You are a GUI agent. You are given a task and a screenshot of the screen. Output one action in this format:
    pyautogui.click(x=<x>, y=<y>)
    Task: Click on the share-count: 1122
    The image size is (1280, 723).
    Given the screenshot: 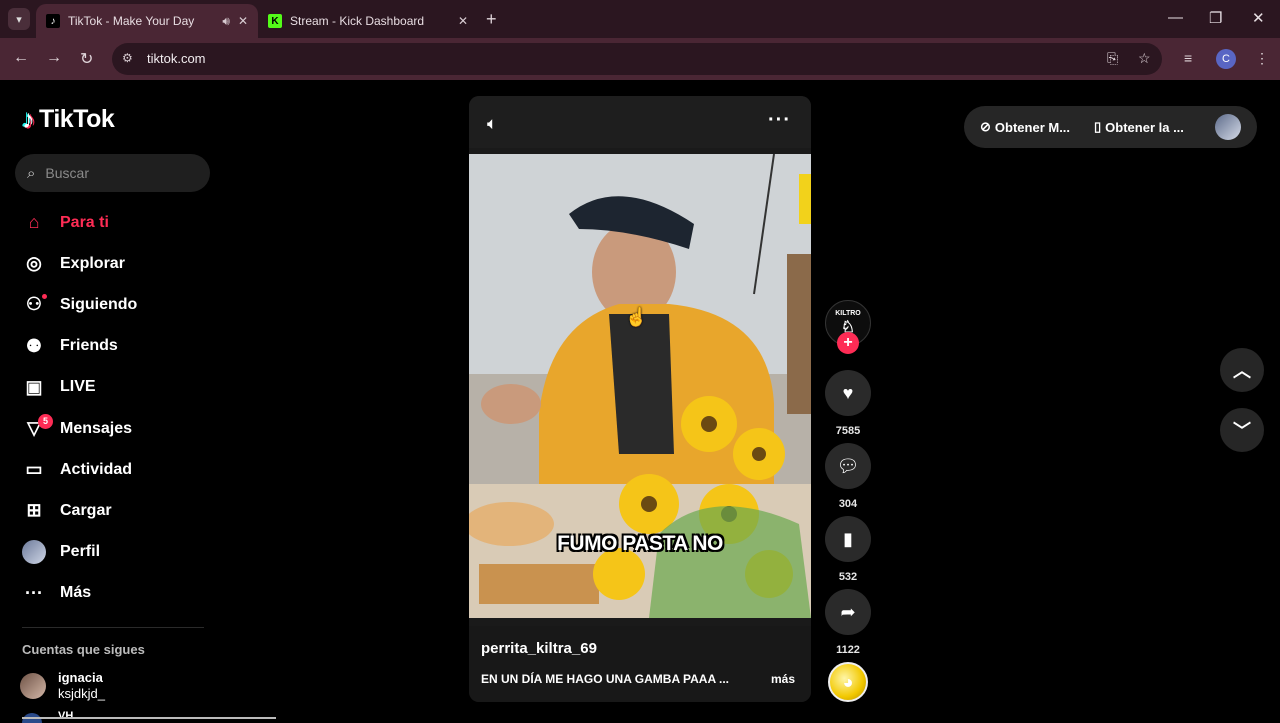 What is the action you would take?
    pyautogui.click(x=848, y=650)
    